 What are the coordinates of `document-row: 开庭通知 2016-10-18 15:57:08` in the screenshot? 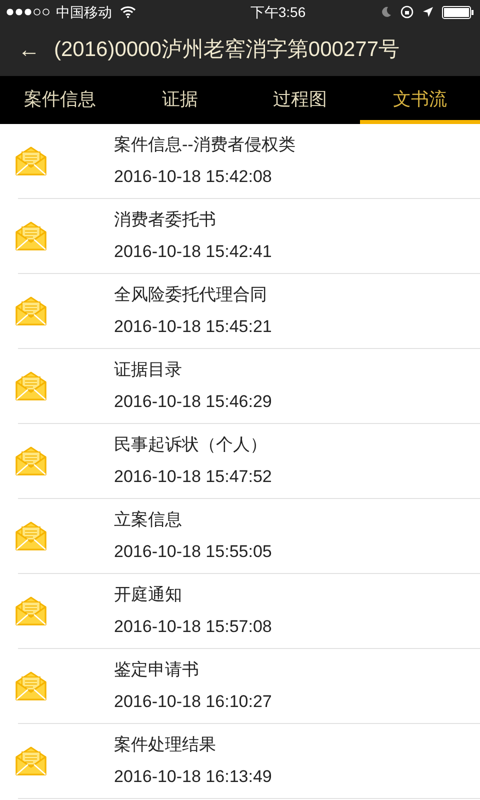 It's located at (249, 611).